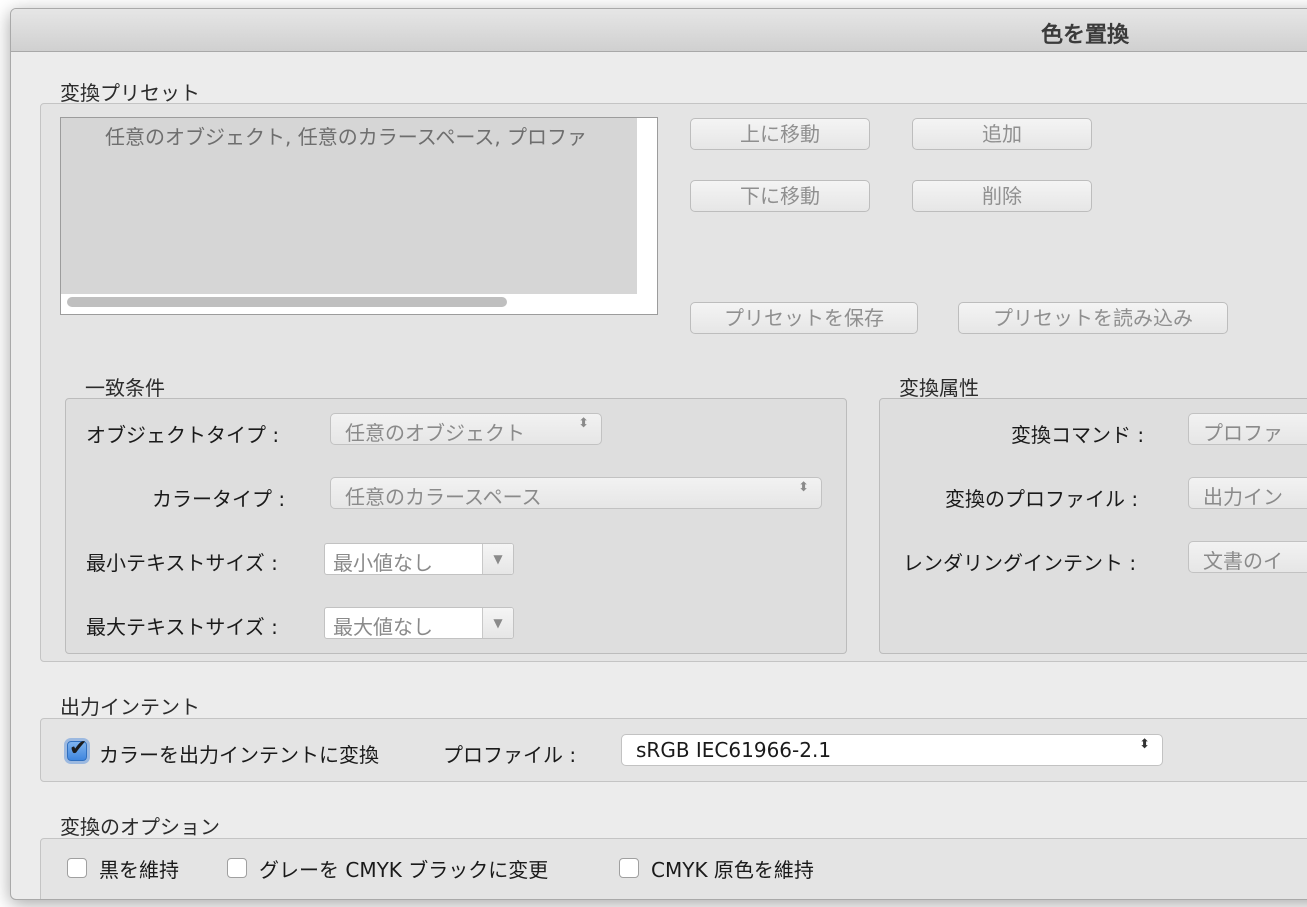 The height and width of the screenshot is (907, 1307). I want to click on max-text-size-value: 最大値なし, so click(383, 627).